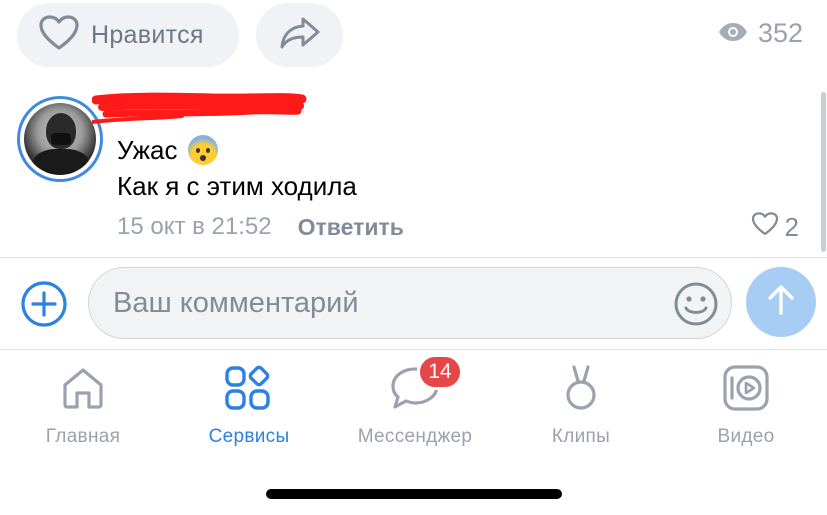 This screenshot has width=827, height=515. I want to click on send-button, so click(781, 302).